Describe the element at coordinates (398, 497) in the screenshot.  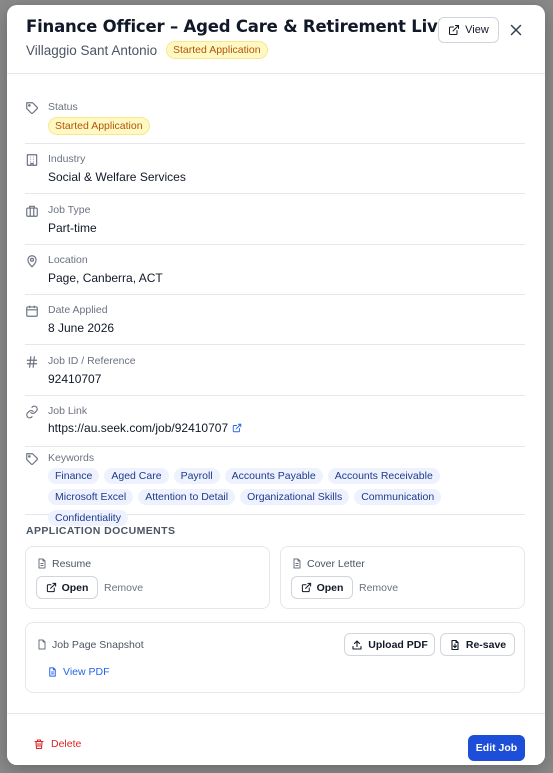
I see `keyword-chip: Communication` at that location.